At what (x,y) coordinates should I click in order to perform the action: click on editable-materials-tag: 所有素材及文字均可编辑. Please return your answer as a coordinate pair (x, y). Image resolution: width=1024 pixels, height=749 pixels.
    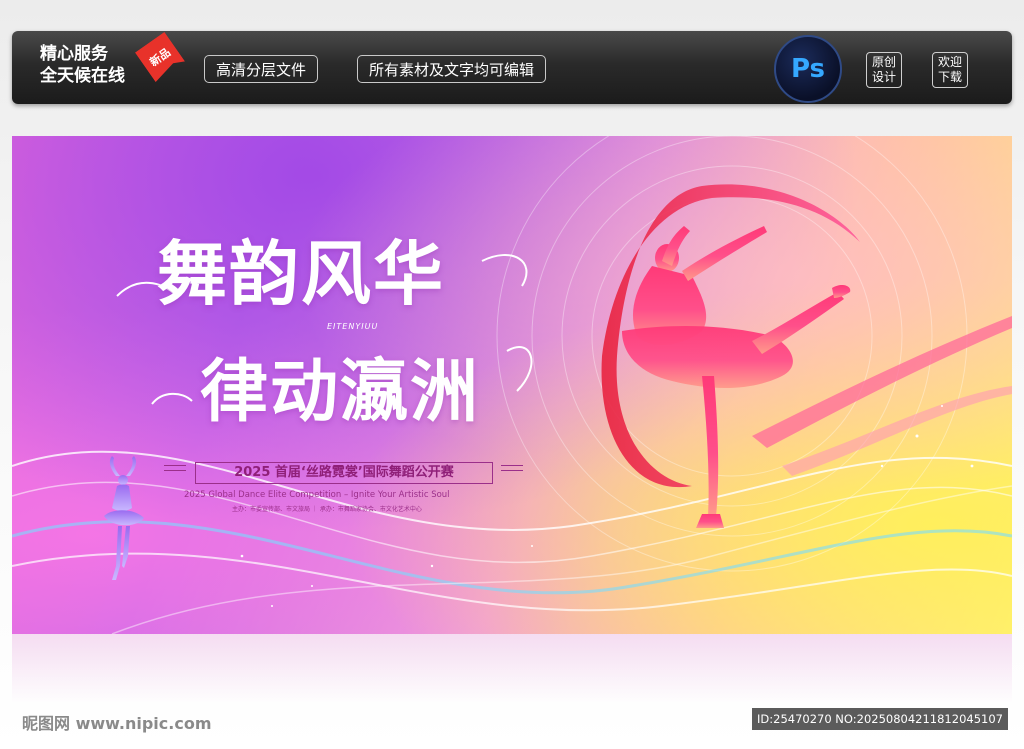
    Looking at the image, I should click on (452, 69).